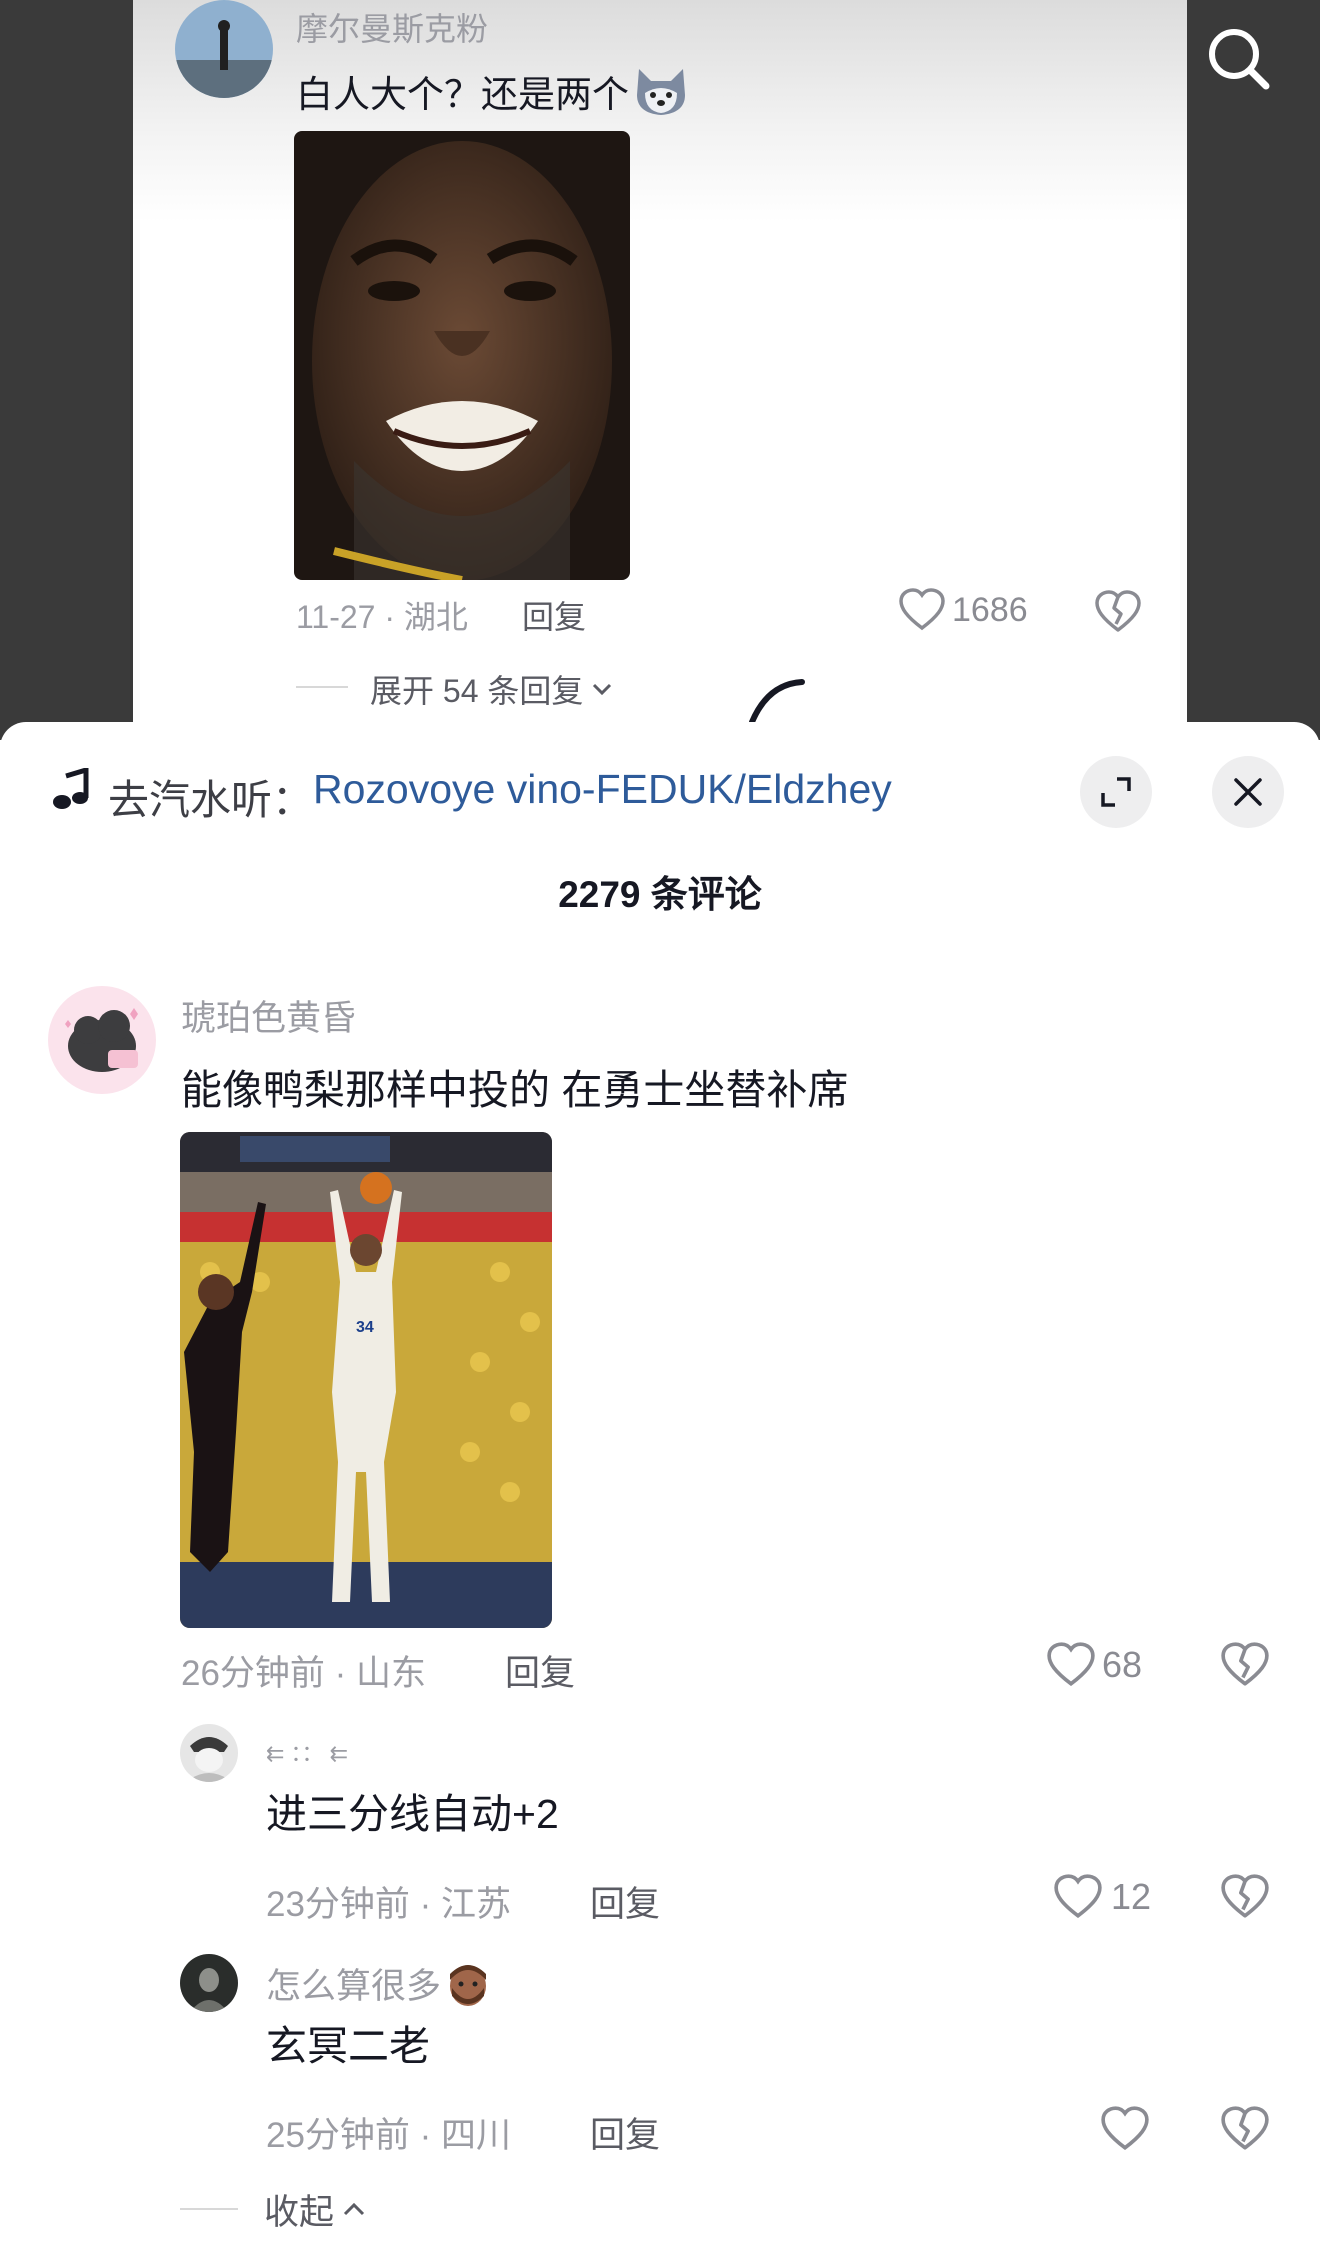  Describe the element at coordinates (602, 796) in the screenshot. I see `music-title: Rozovoye vino-FEDUK/Eldzhey` at that location.